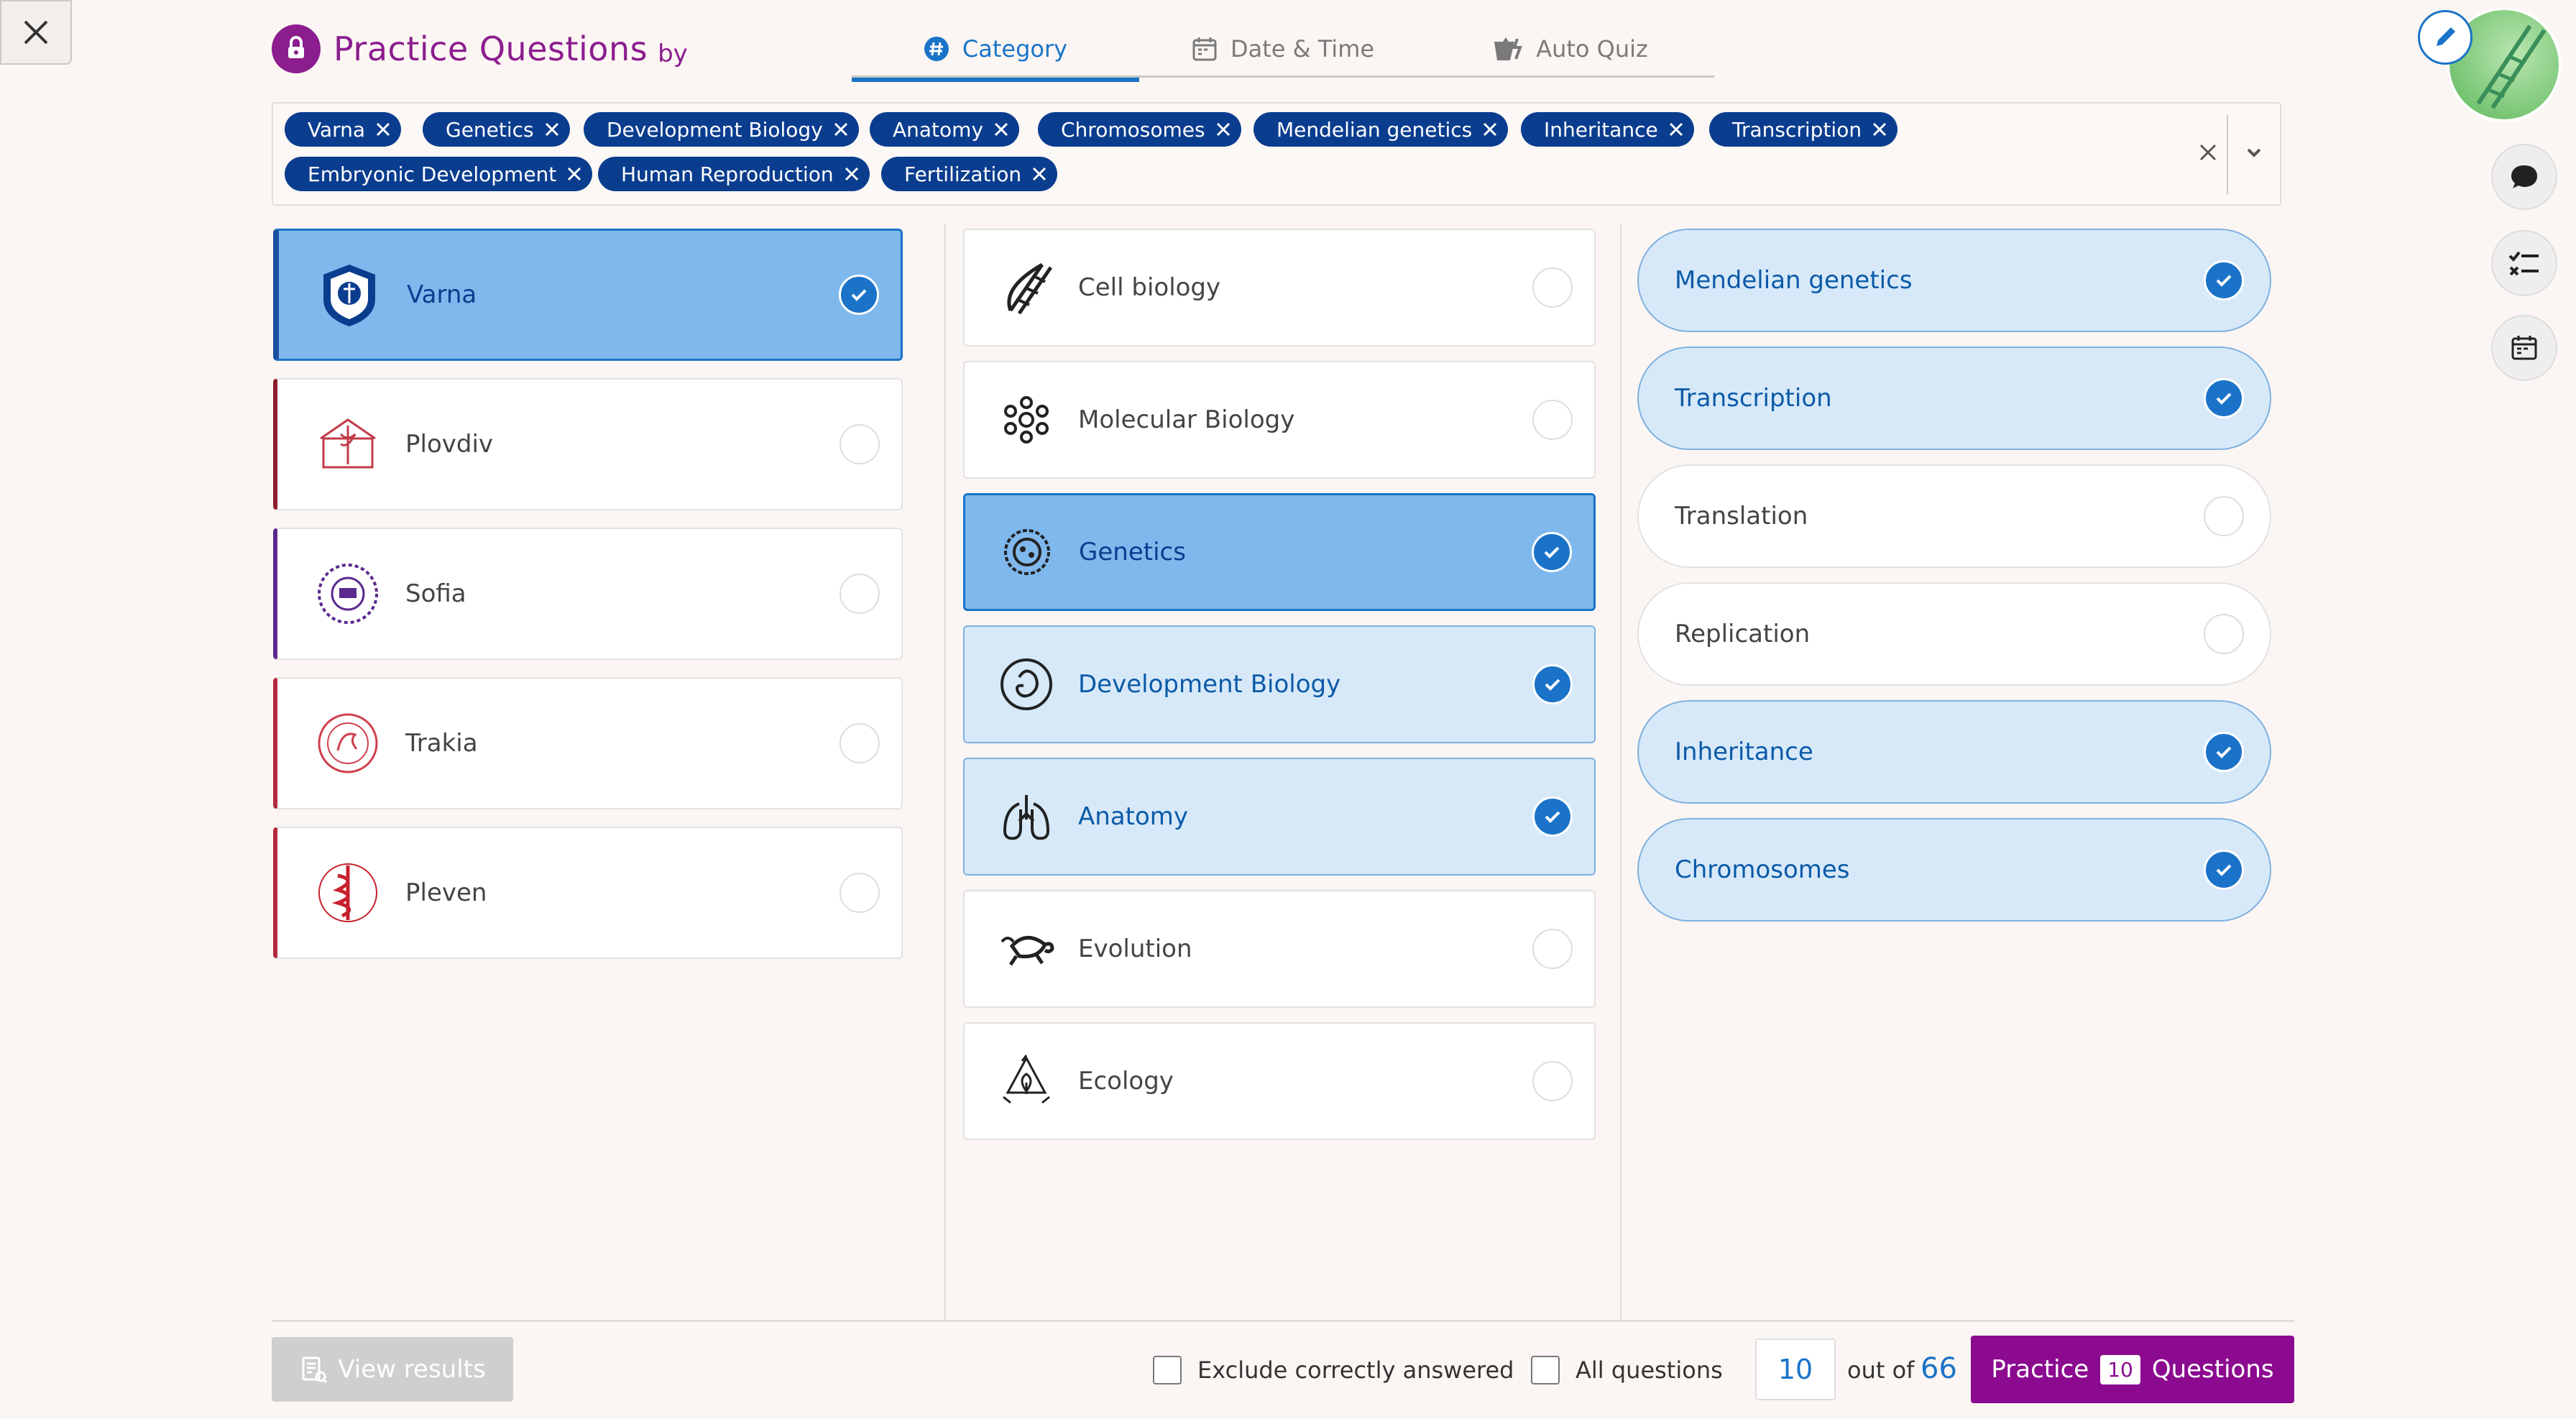  I want to click on university-item-varna: Varna, so click(588, 295).